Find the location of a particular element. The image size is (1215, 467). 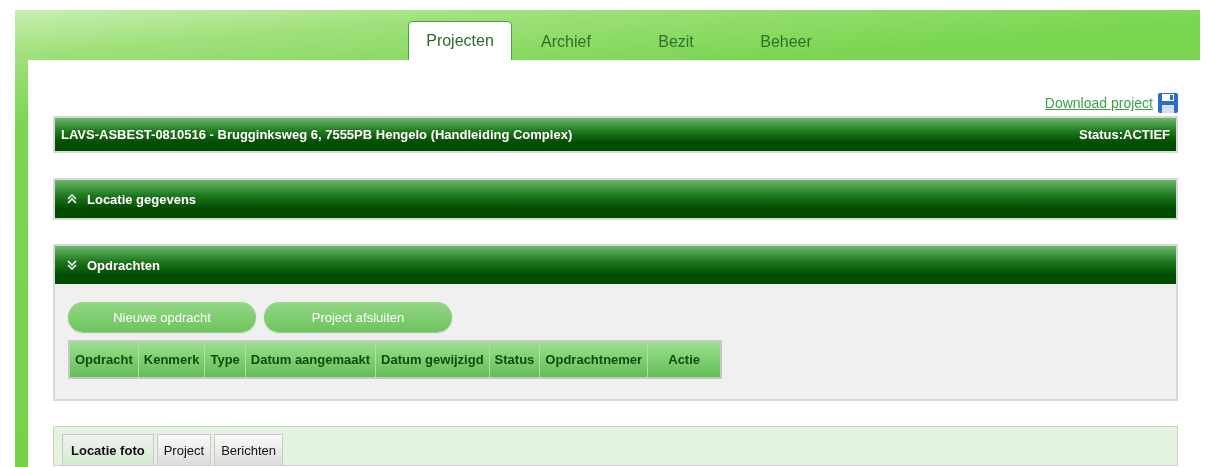

column-header: Type is located at coordinates (225, 359).